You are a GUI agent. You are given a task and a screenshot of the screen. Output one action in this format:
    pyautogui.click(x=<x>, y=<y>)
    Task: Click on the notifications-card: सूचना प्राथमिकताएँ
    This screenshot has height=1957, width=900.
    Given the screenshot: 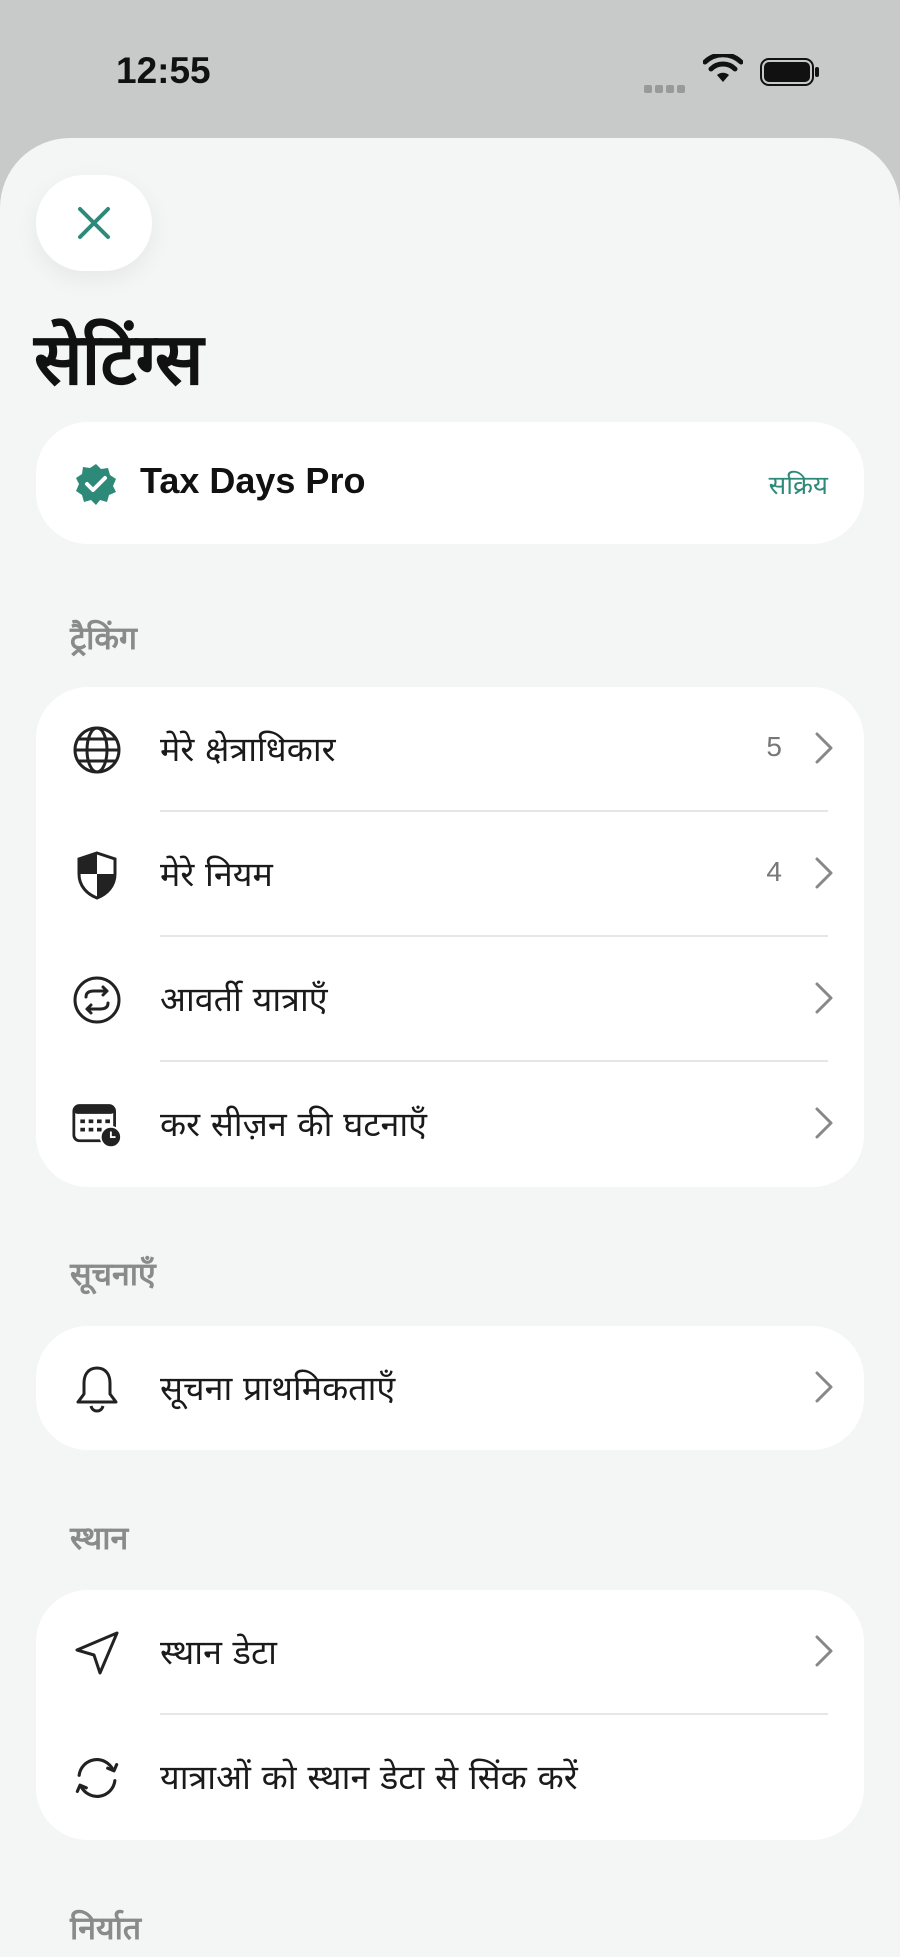 What is the action you would take?
    pyautogui.click(x=450, y=1388)
    